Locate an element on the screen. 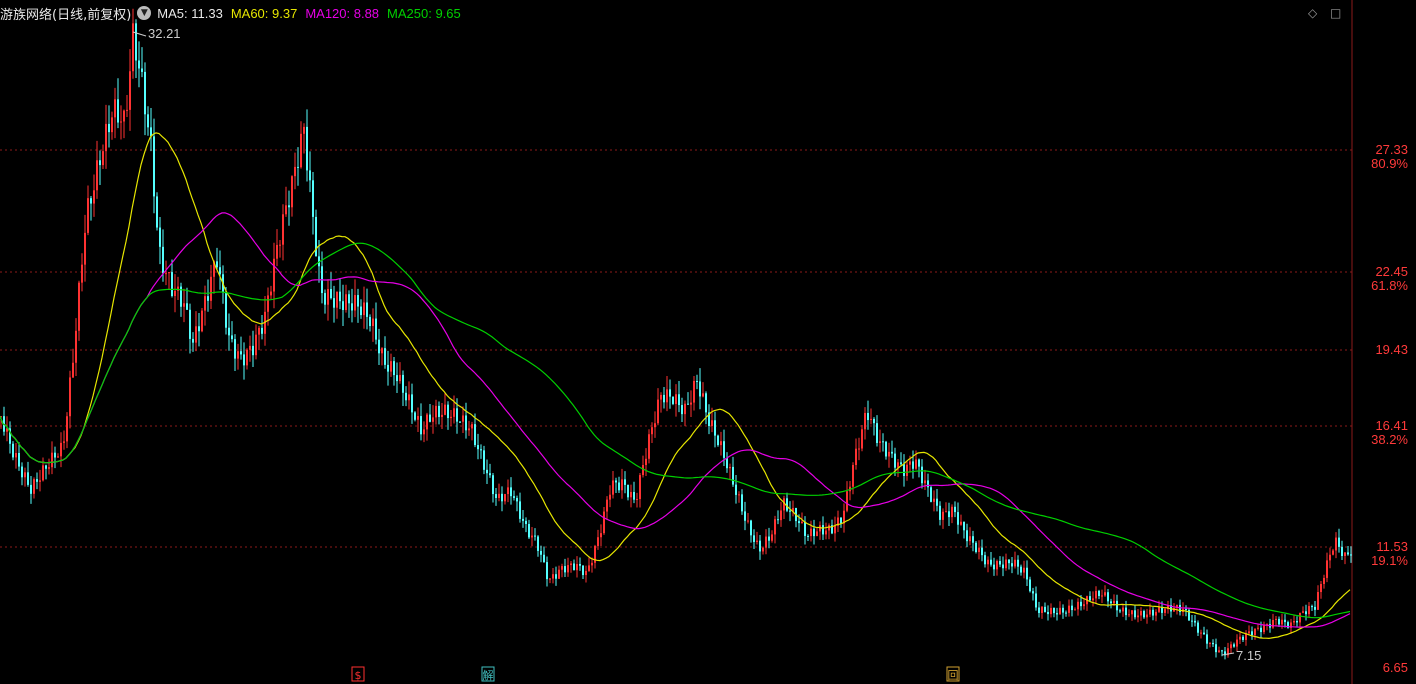  diamond-icon: ◇ is located at coordinates (1312, 13).